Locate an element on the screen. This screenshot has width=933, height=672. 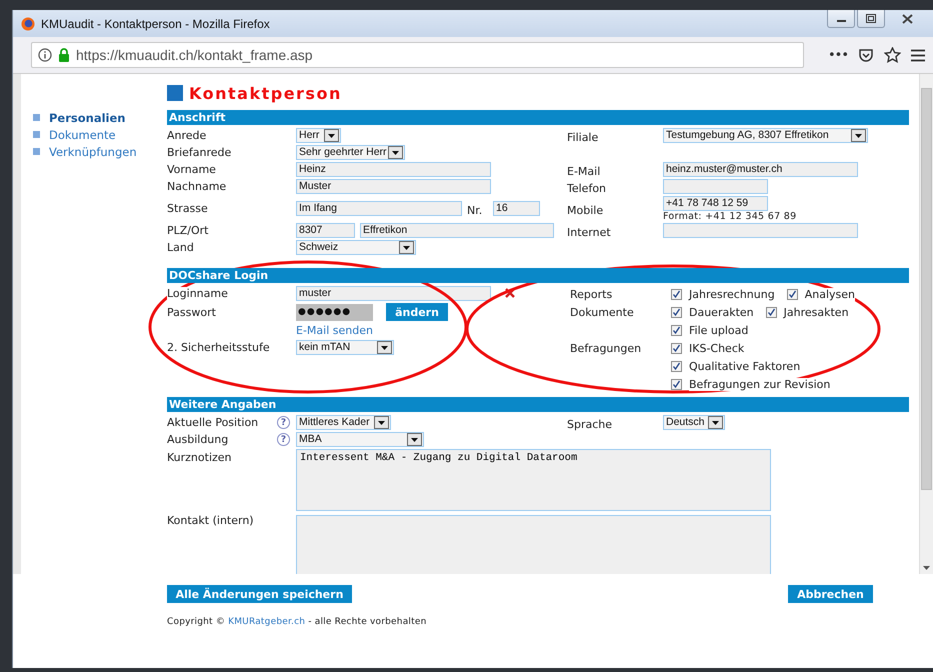
field-label: Telefon is located at coordinates (586, 188).